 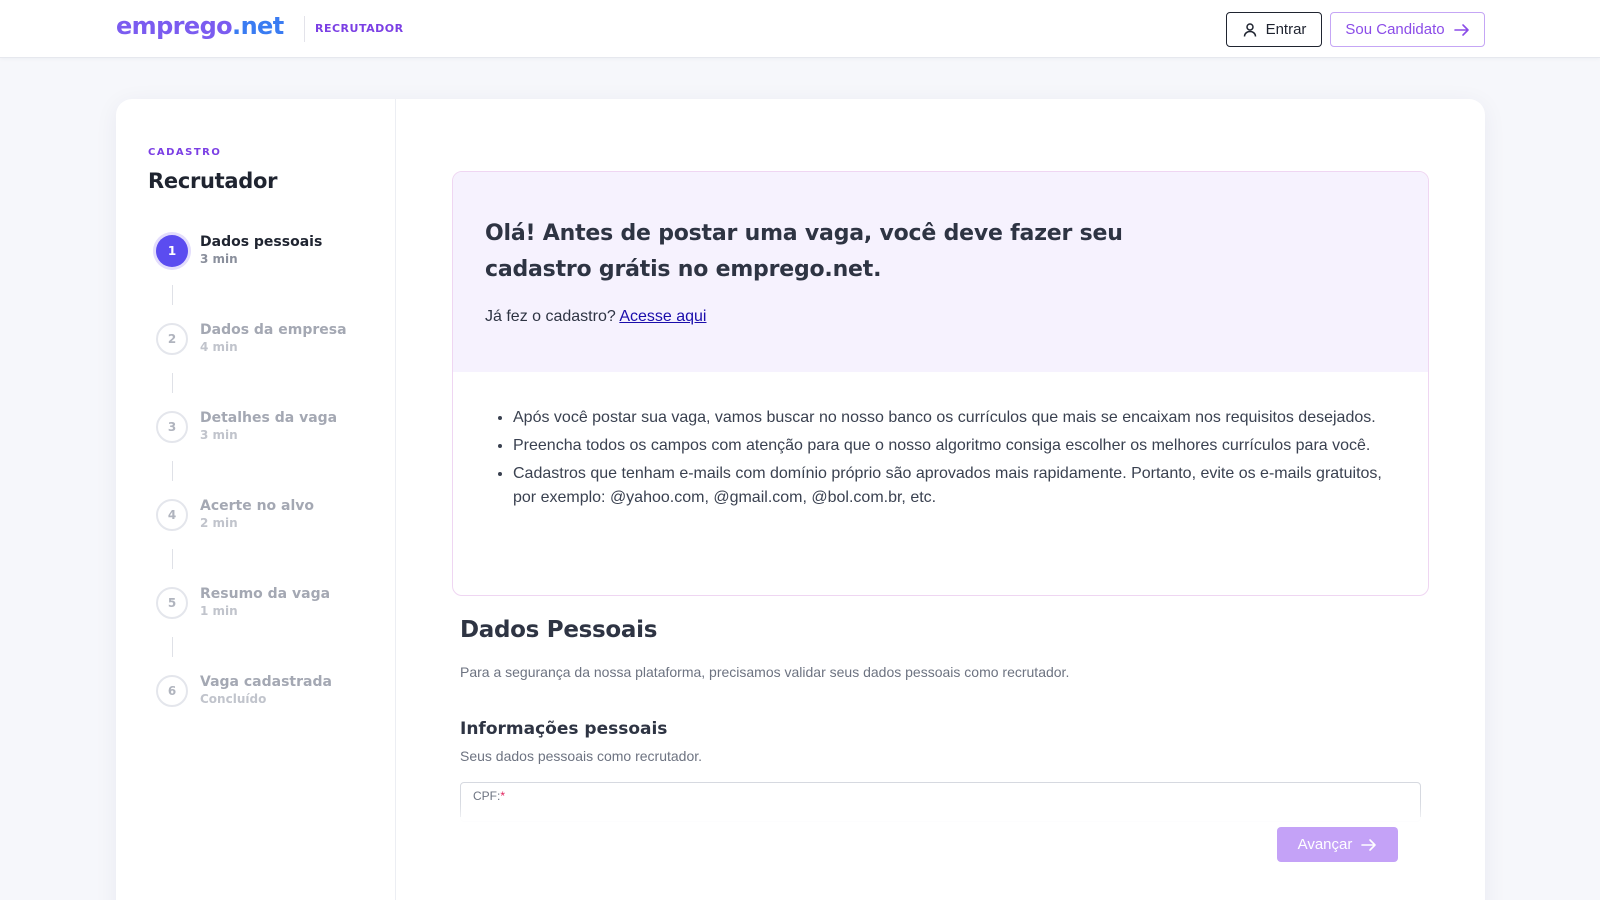 What do you see at coordinates (559, 630) in the screenshot?
I see `section-title: Dados Pessoais` at bounding box center [559, 630].